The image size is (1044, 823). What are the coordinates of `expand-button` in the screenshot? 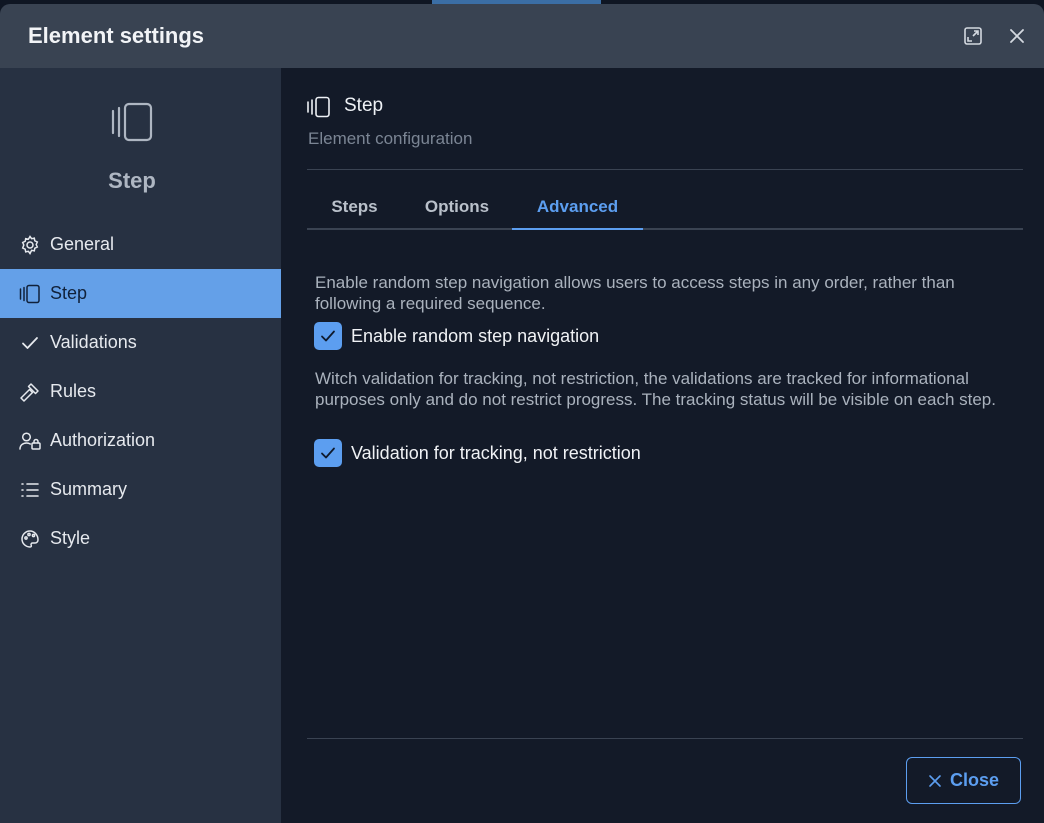 It's located at (973, 36).